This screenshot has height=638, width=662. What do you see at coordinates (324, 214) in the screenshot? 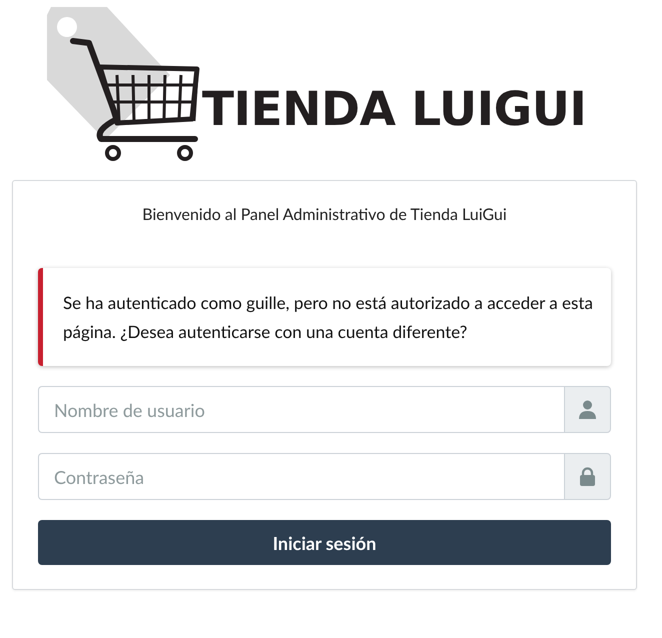
I see `welcome-text: Bienvenido al Panel Administrativo de Tienda LuiGui` at bounding box center [324, 214].